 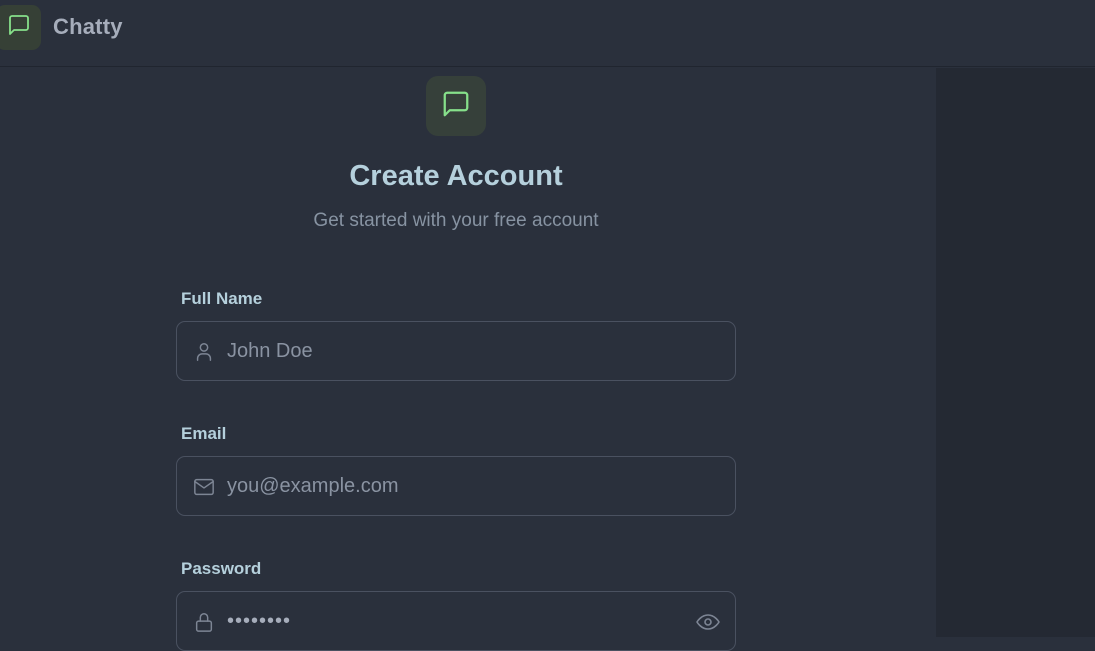 What do you see at coordinates (204, 352) in the screenshot?
I see `user-icon` at bounding box center [204, 352].